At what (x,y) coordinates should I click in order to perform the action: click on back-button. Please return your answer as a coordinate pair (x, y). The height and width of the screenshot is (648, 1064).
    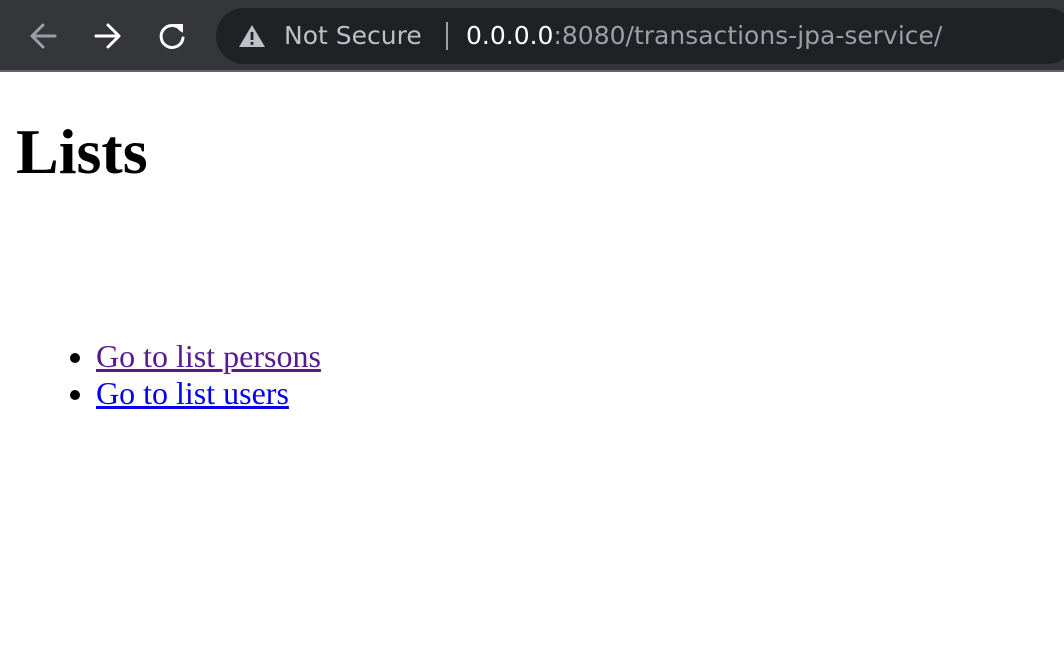
    Looking at the image, I should click on (43, 36).